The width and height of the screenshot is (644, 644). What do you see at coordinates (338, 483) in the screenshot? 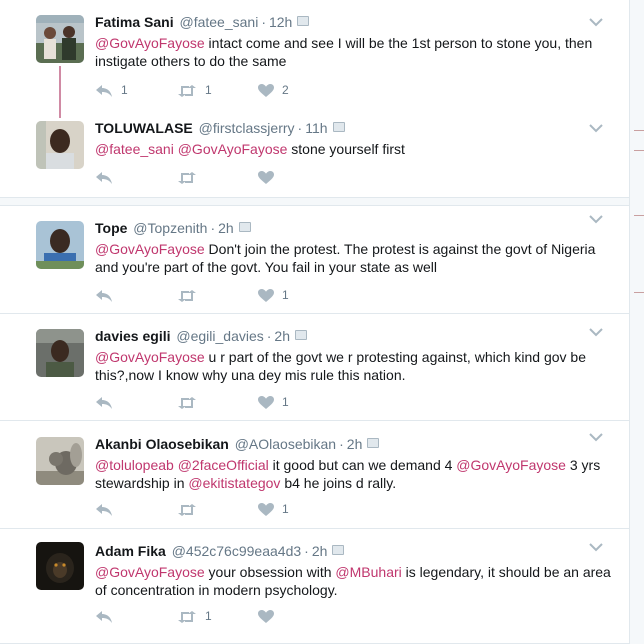
I see `tweet-text-segment: b4 he joins d rally.` at bounding box center [338, 483].